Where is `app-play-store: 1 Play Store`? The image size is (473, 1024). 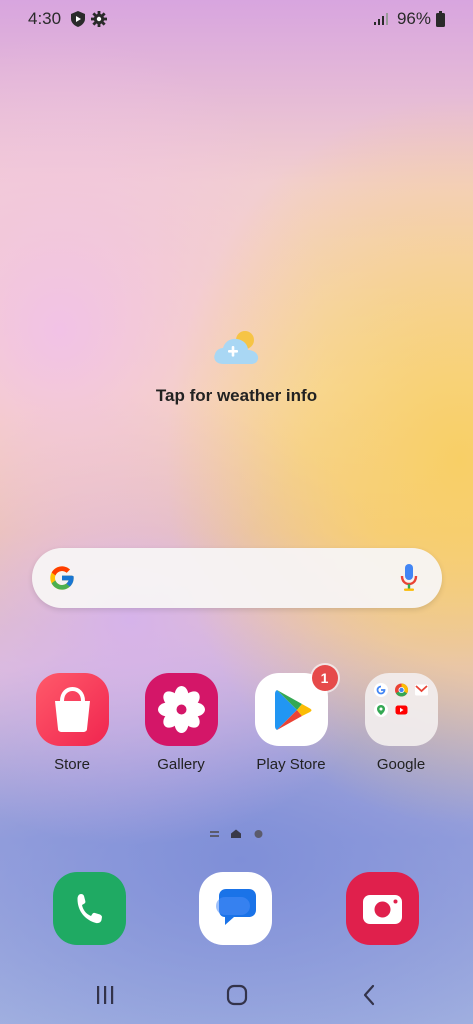 app-play-store: 1 Play Store is located at coordinates (291, 719).